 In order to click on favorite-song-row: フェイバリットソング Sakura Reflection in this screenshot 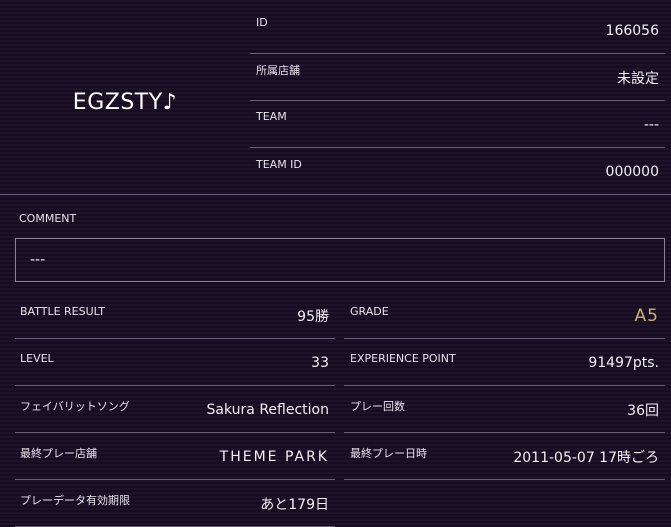, I will do `click(175, 410)`.